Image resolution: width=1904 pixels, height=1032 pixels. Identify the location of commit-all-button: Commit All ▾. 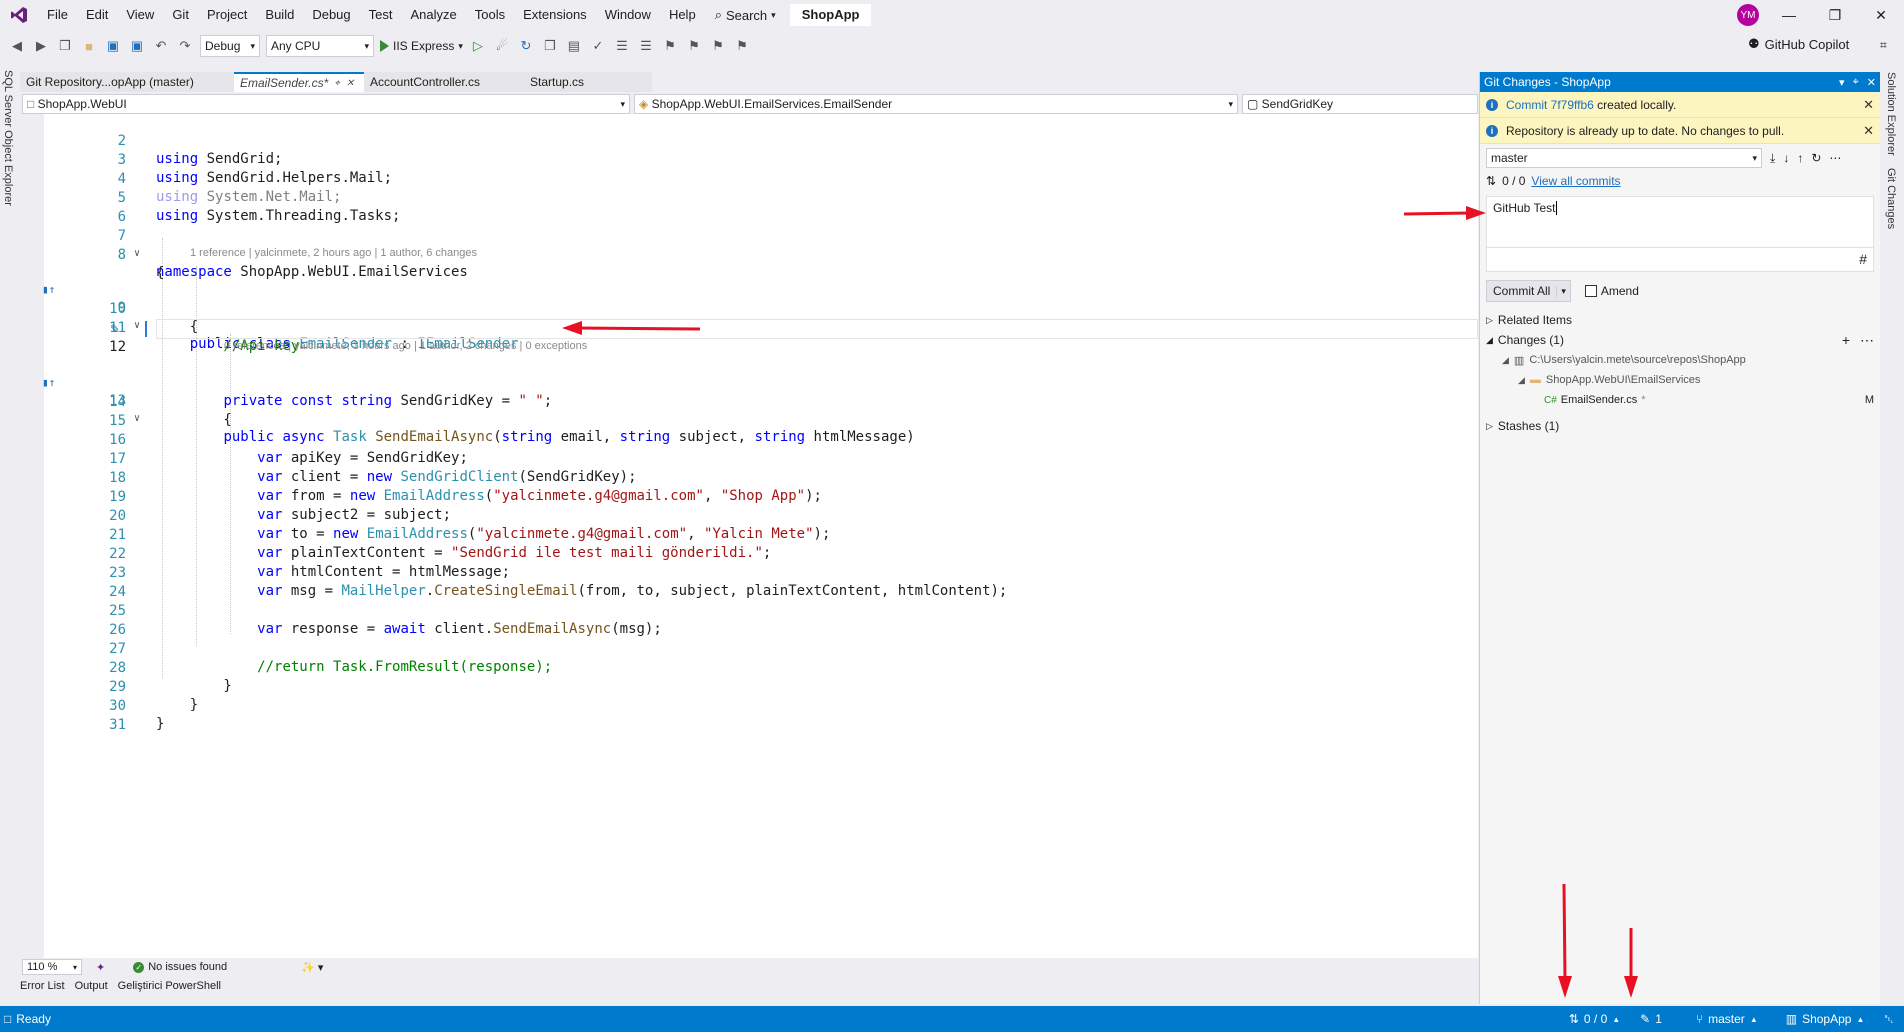
(1528, 291).